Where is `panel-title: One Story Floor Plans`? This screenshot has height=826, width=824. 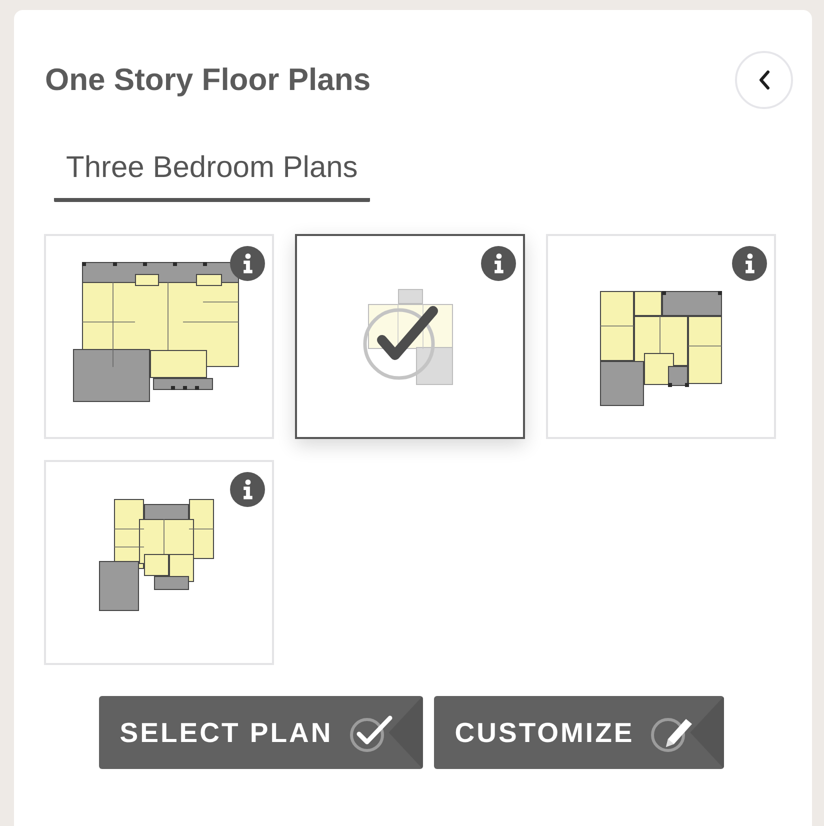
panel-title: One Story Floor Plans is located at coordinates (208, 80).